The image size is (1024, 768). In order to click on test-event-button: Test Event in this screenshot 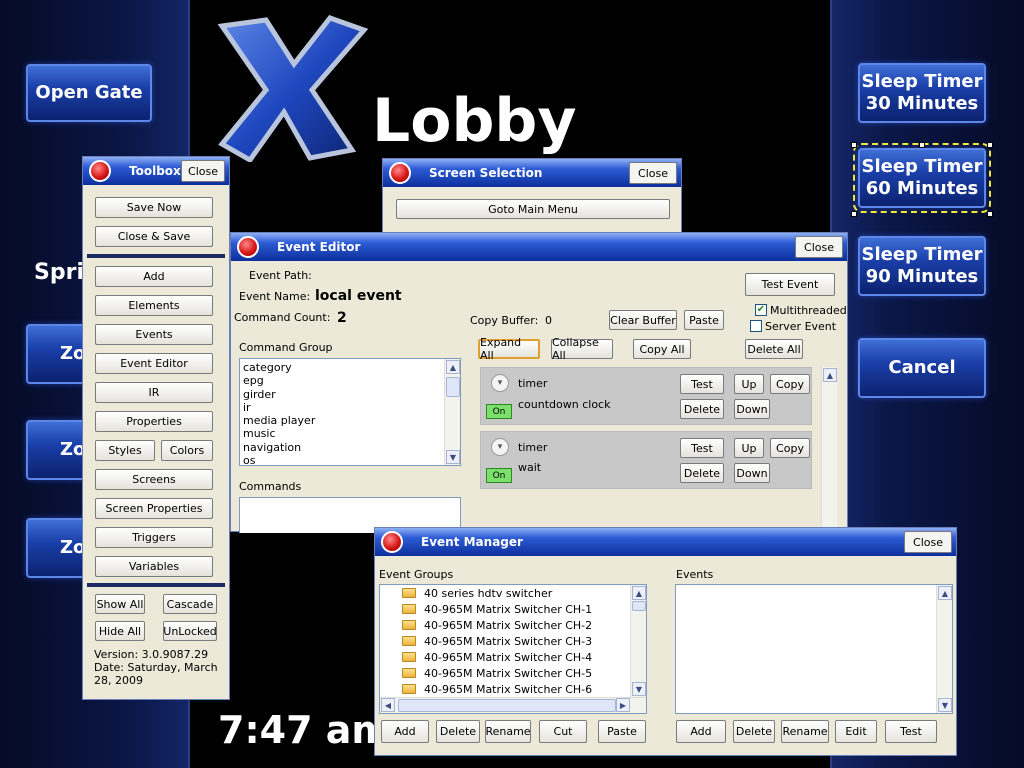, I will do `click(790, 284)`.